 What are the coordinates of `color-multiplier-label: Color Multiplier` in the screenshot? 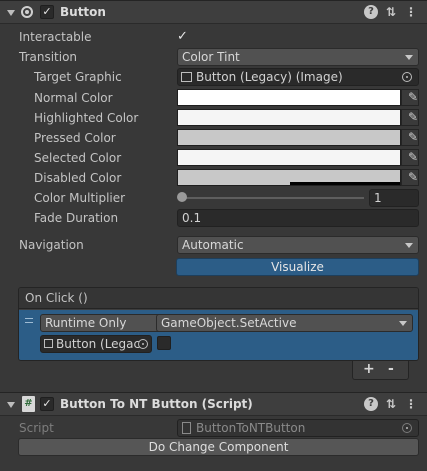 It's located at (80, 198).